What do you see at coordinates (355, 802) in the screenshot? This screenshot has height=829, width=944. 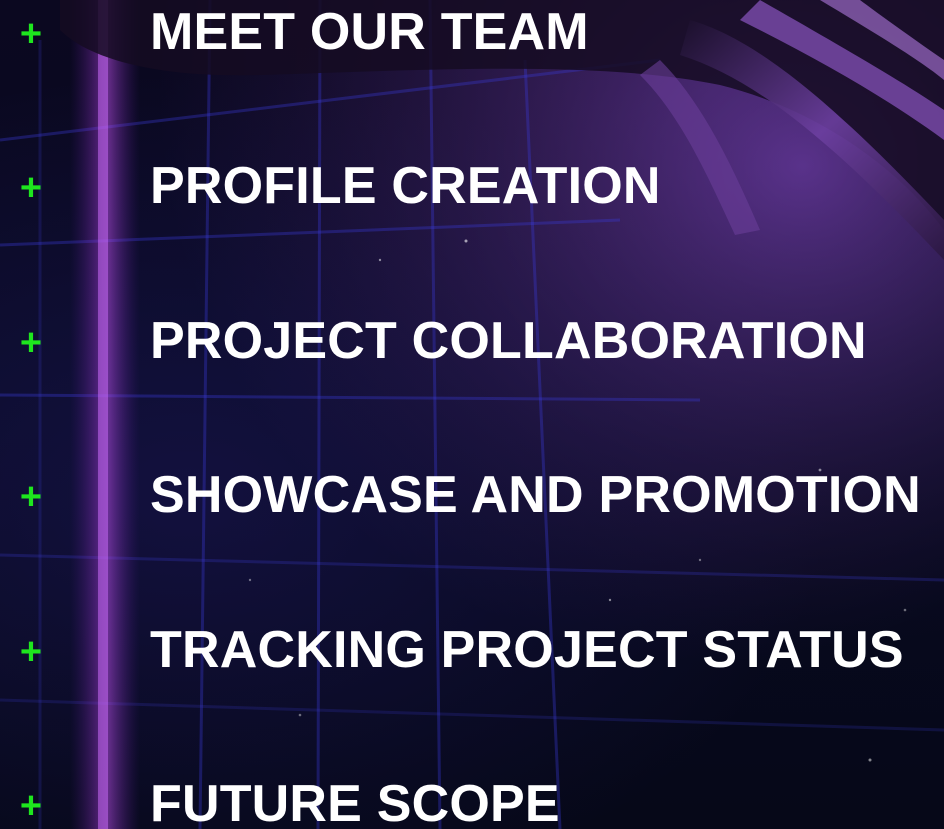 I see `agenda-item-label: FUTURE SCOPE` at bounding box center [355, 802].